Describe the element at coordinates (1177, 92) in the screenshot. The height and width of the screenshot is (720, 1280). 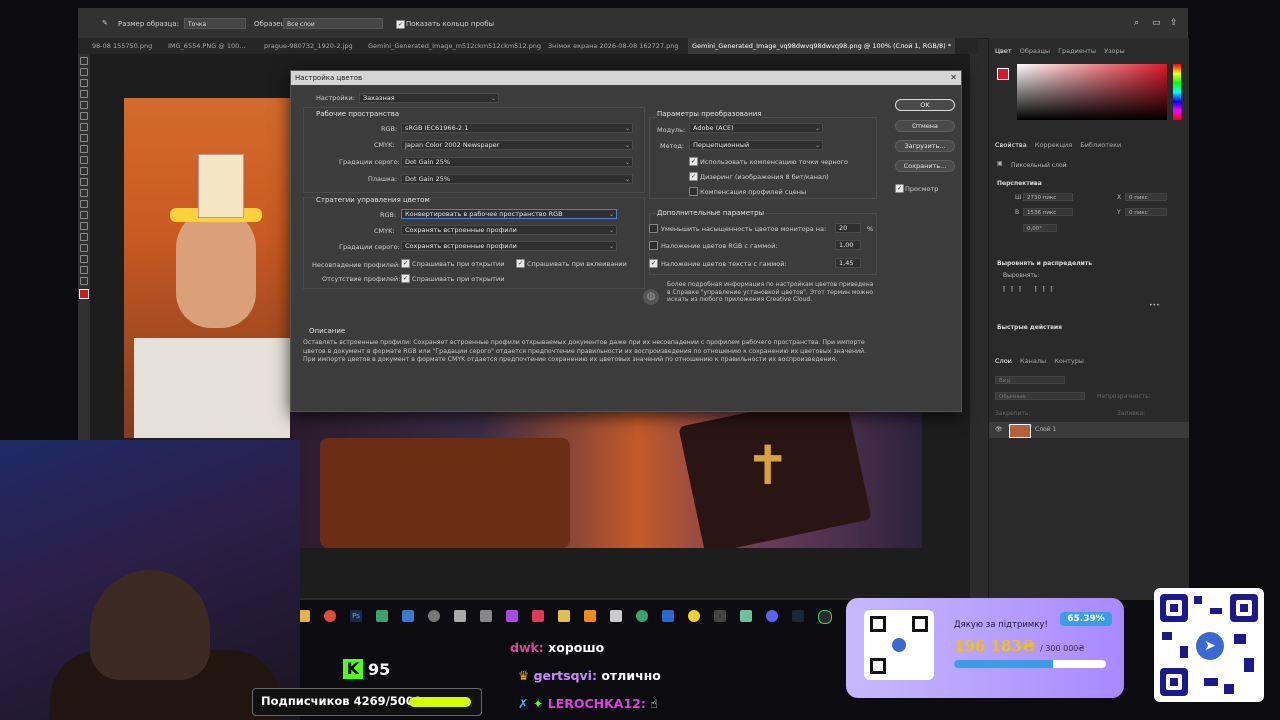
I see `hue-slider` at that location.